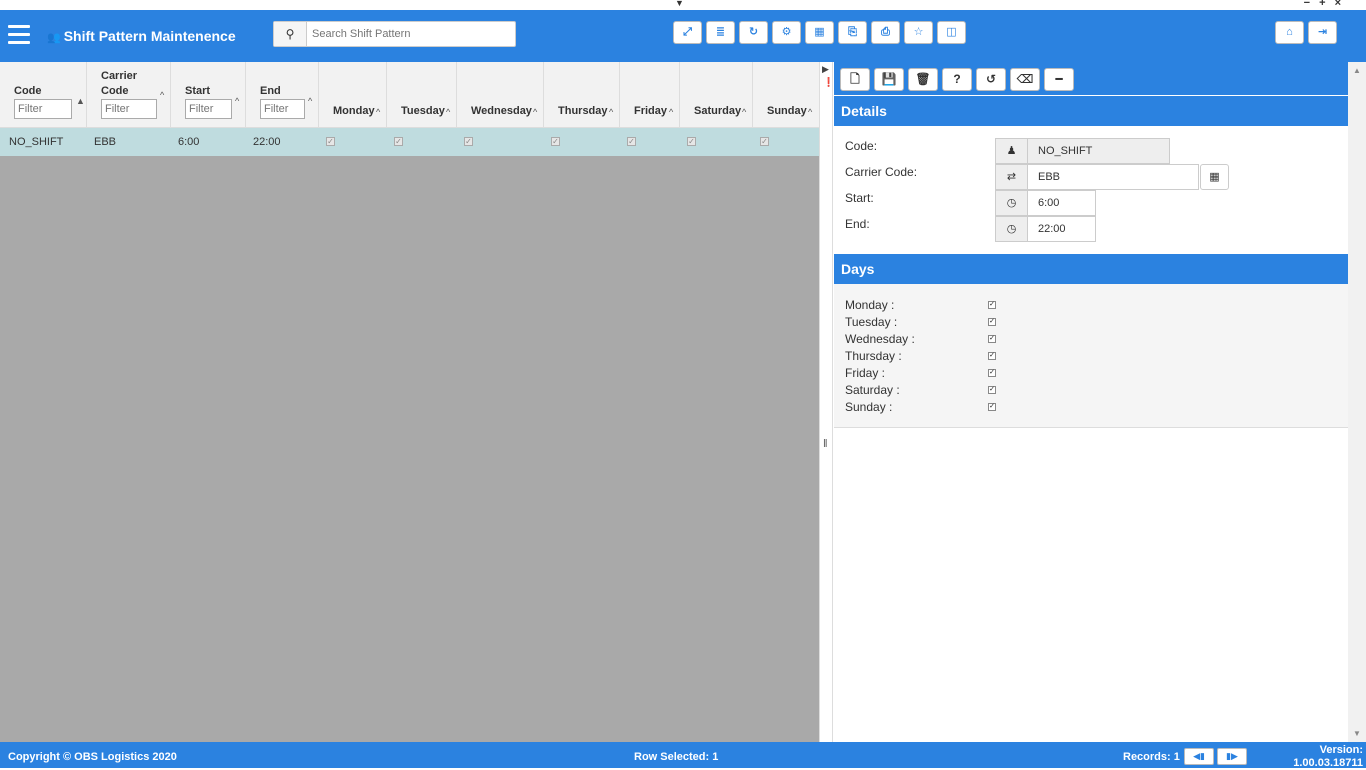  What do you see at coordinates (871, 322) in the screenshot?
I see `tuesday-label: Tuesday :` at bounding box center [871, 322].